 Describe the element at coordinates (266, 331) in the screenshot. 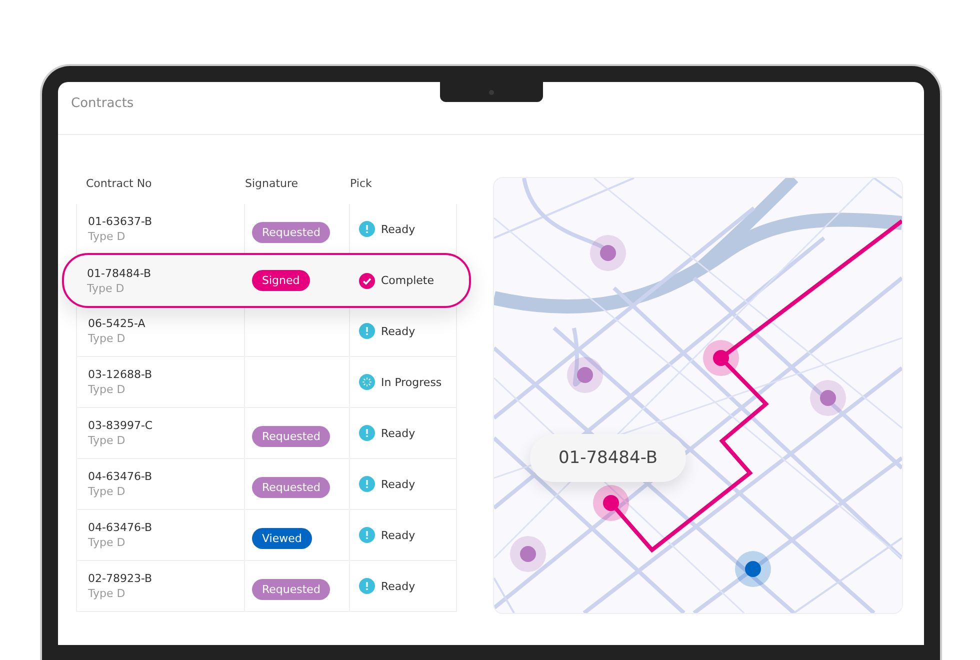

I see `table-row: 06-5425-A Type D Ready` at that location.